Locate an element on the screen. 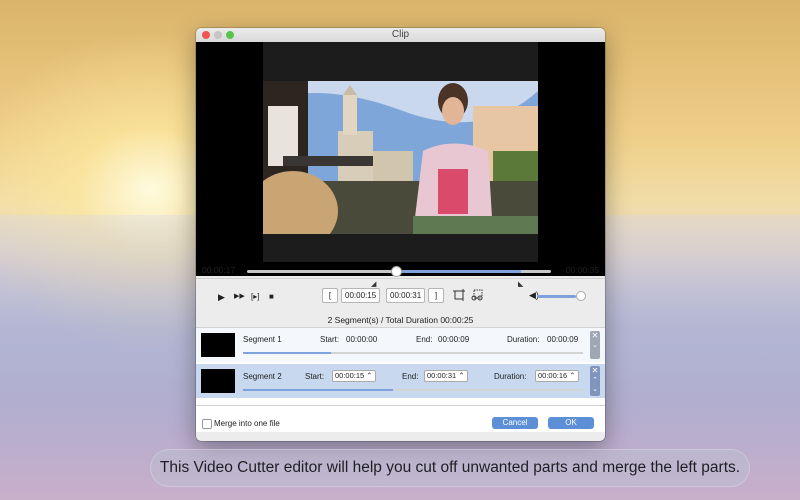 The height and width of the screenshot is (500, 800). move-up-icon: ⌃ is located at coordinates (595, 381).